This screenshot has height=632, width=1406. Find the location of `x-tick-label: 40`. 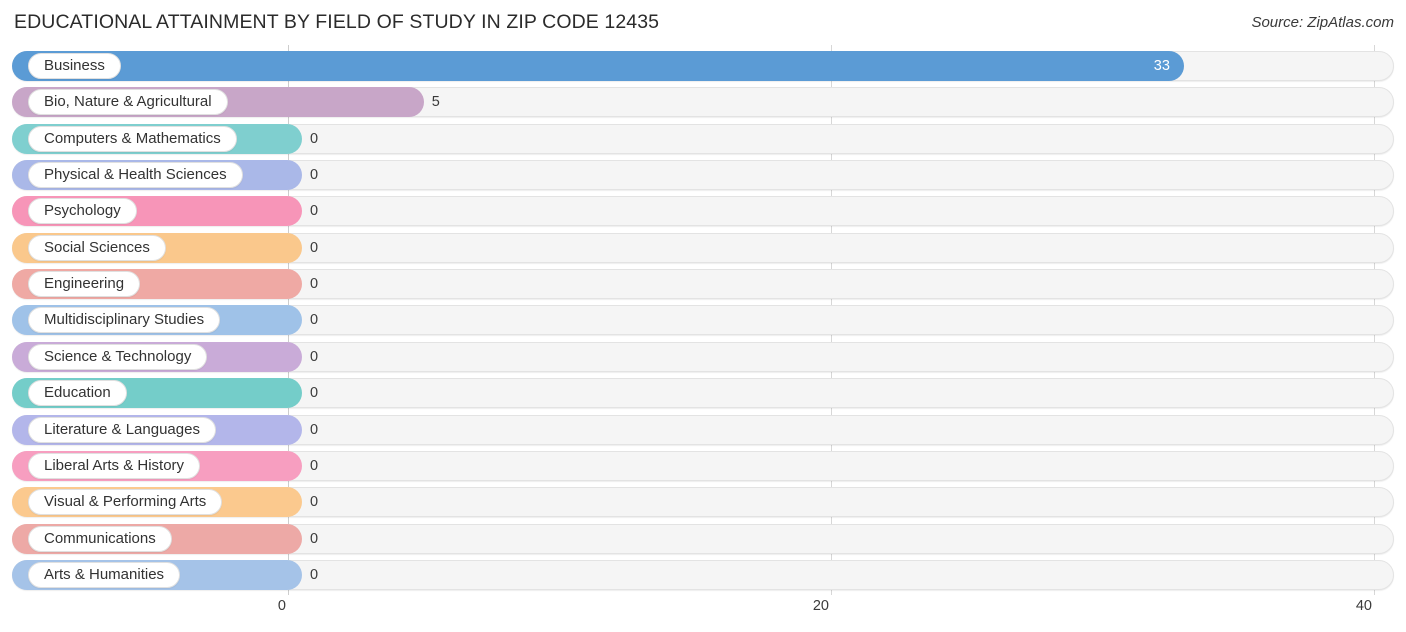

x-tick-label: 40 is located at coordinates (1363, 606).